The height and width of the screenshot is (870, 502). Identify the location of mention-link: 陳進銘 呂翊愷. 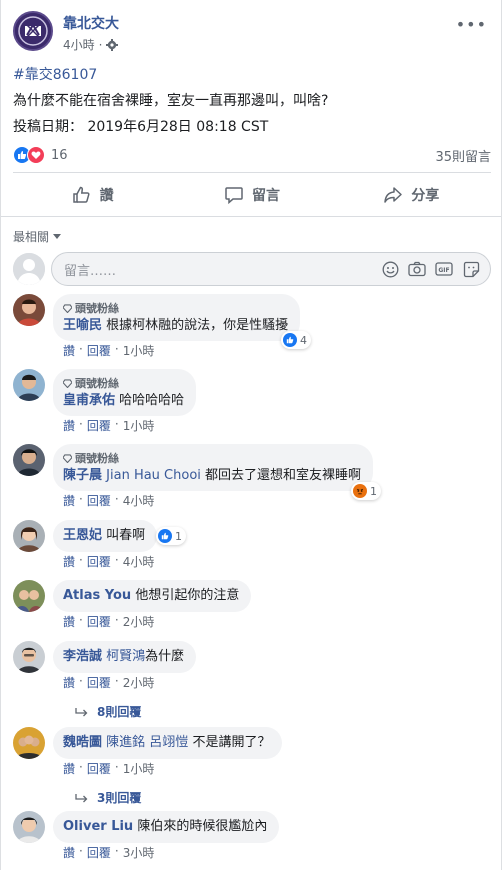
(147, 742).